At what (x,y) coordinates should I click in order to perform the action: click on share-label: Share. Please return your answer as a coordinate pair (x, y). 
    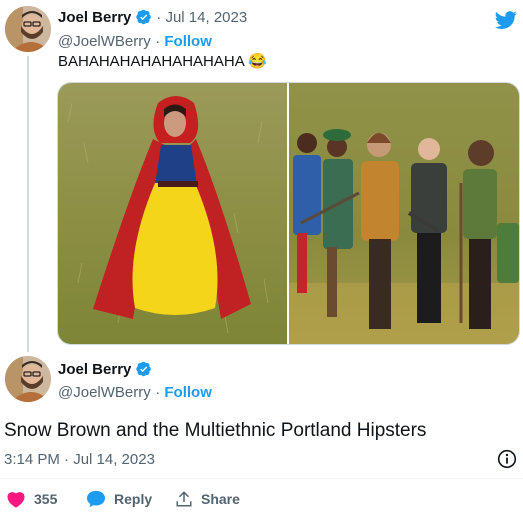
    Looking at the image, I should click on (220, 499).